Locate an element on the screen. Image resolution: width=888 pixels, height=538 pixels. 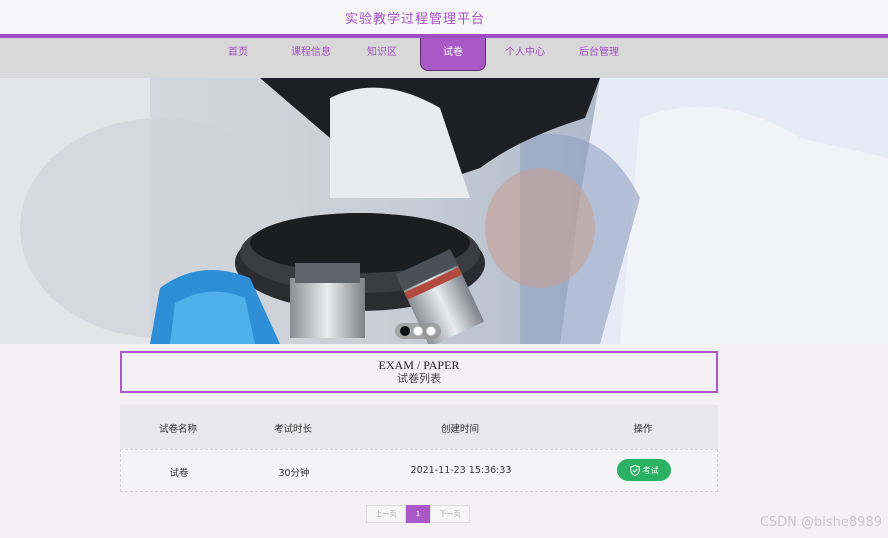
cell-created-time: 2021-11-23 15:36:33 is located at coordinates (461, 470).